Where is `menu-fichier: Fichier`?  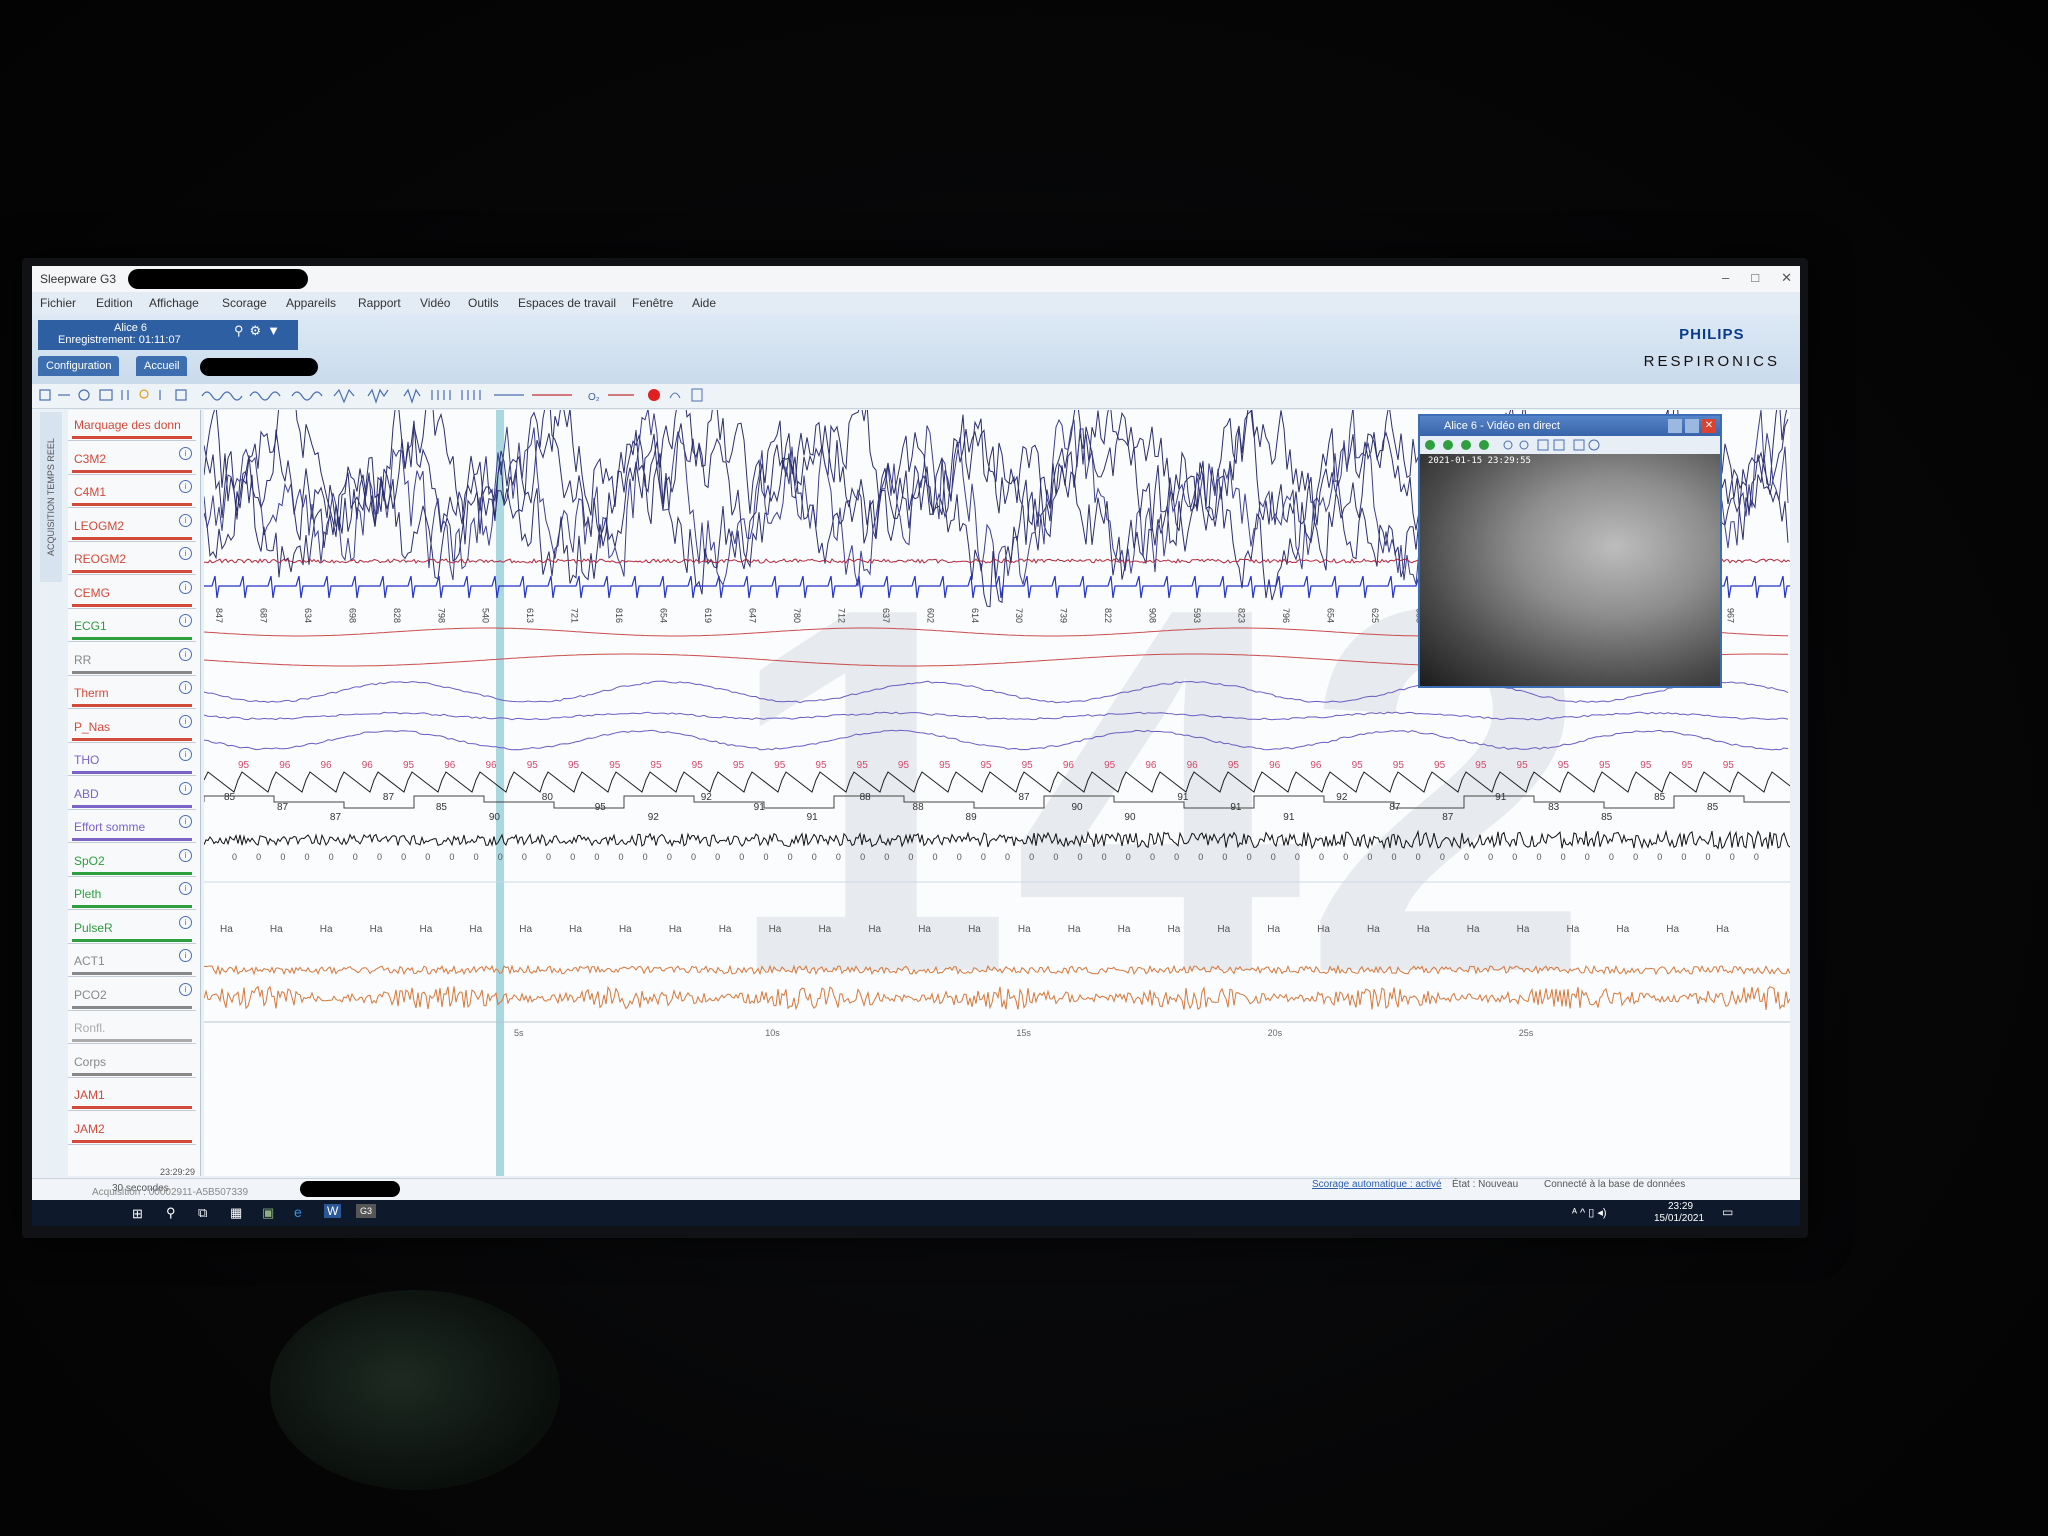 menu-fichier: Fichier is located at coordinates (58, 303).